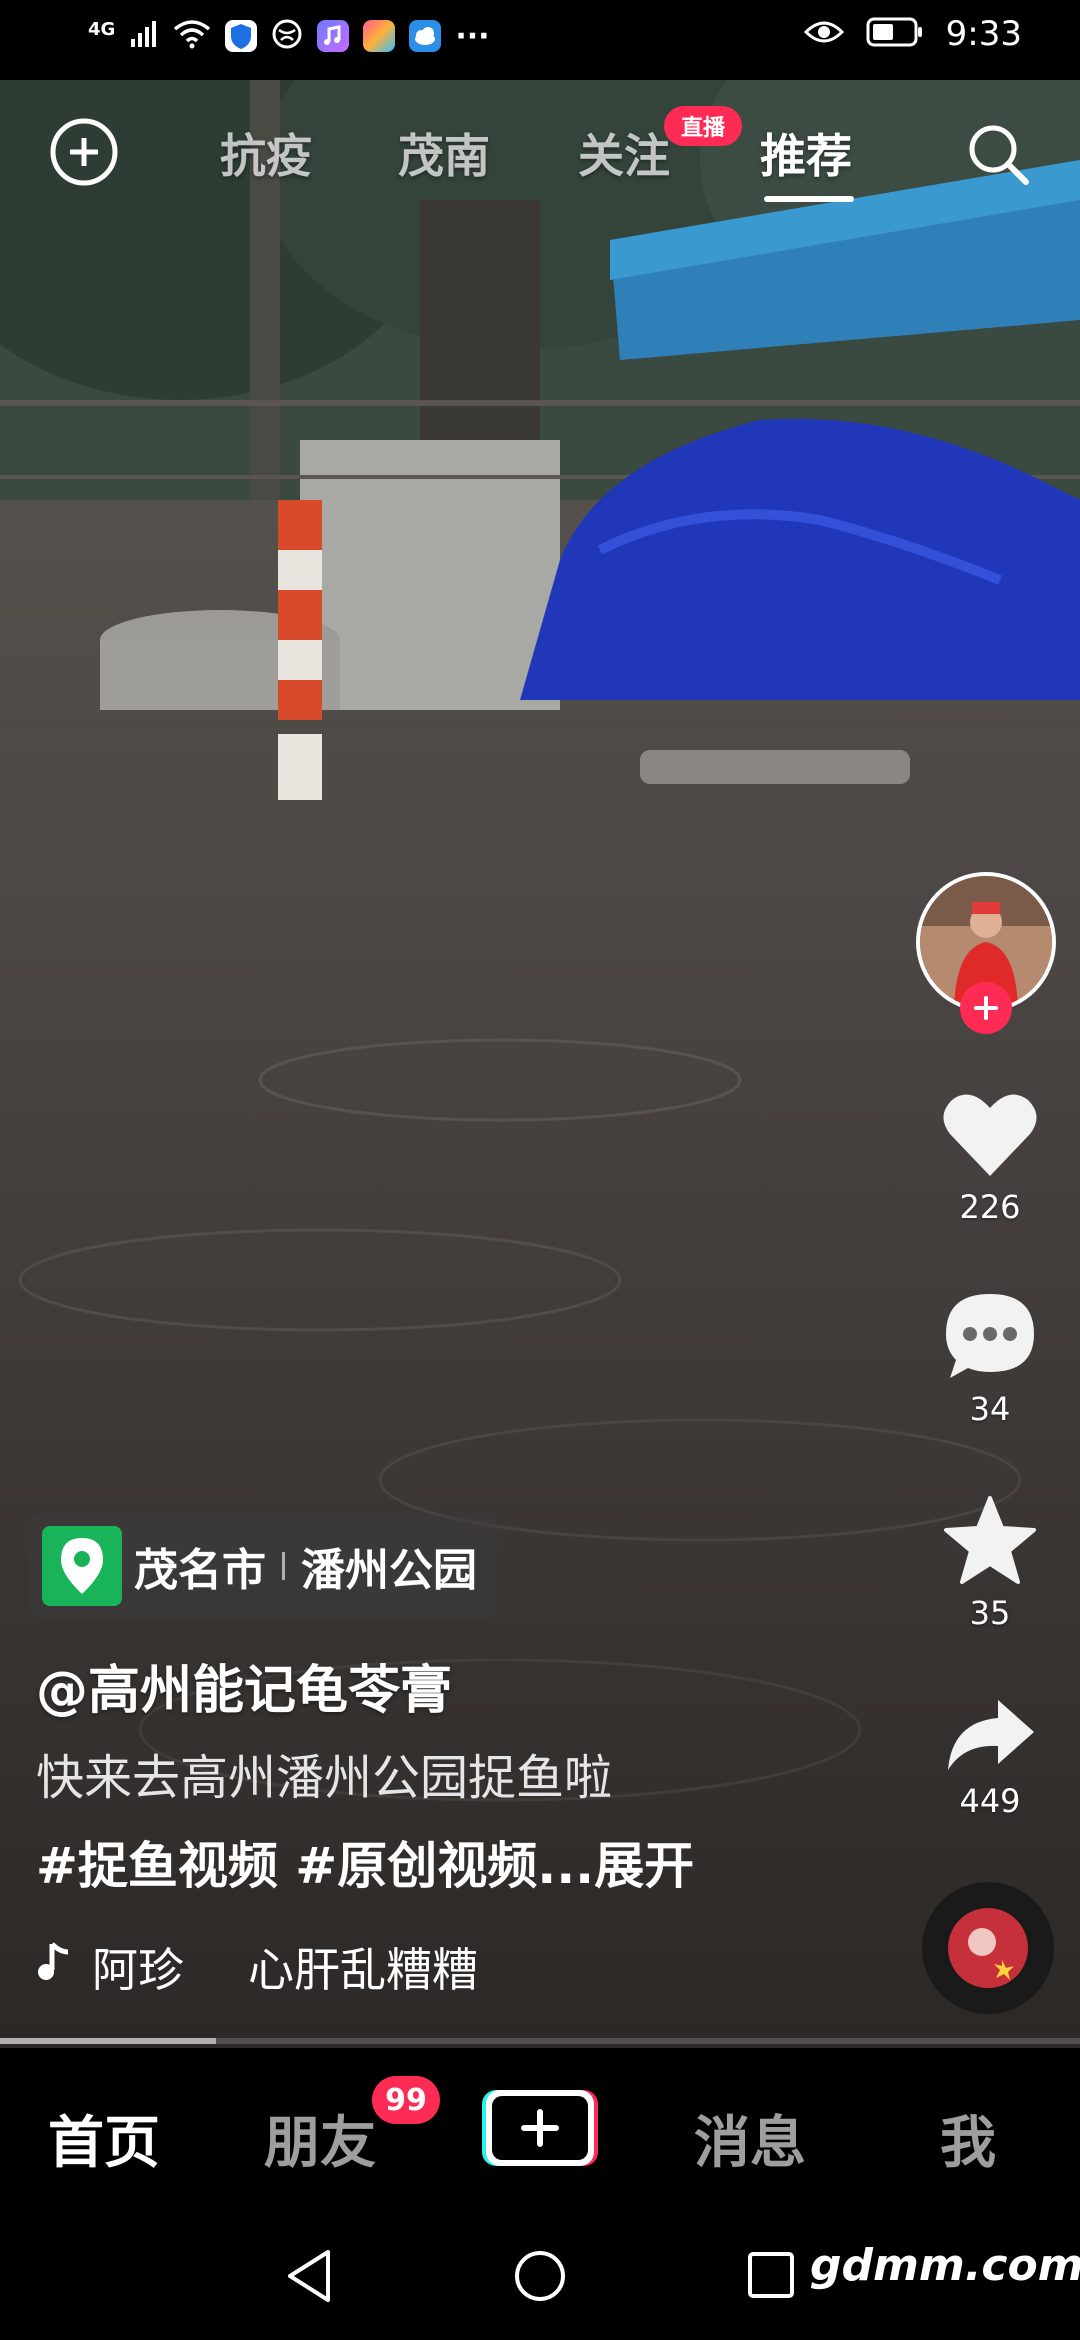  Describe the element at coordinates (895, 34) in the screenshot. I see `battery-icon` at that location.